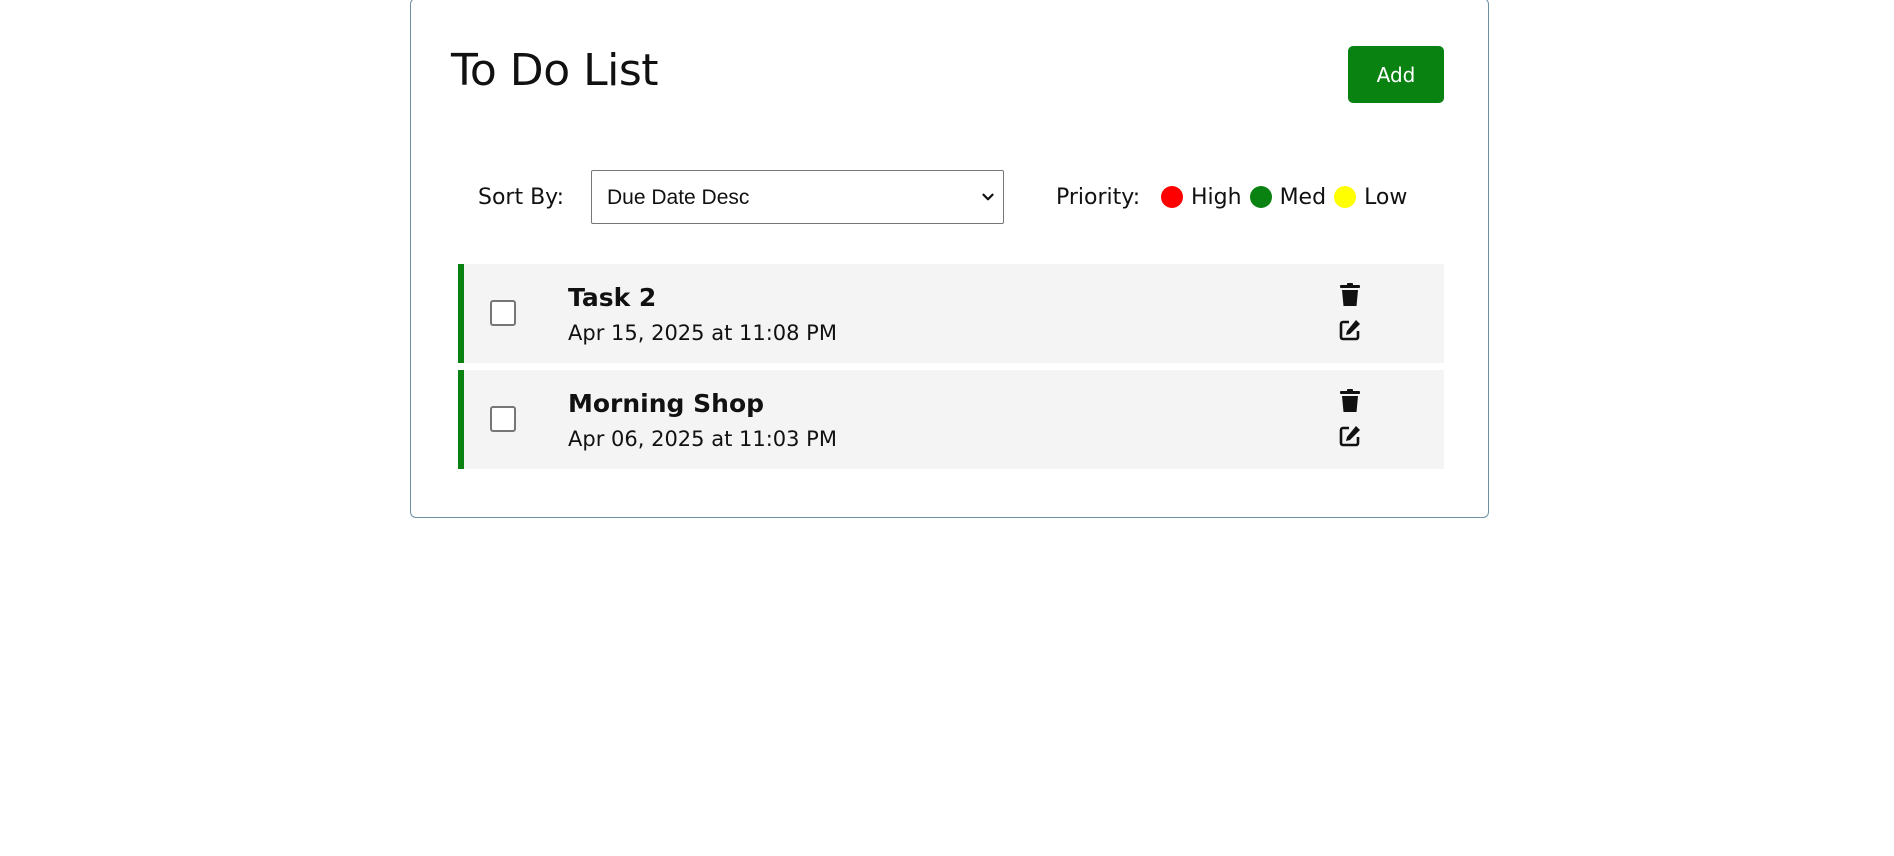 The image size is (1894, 856). Describe the element at coordinates (612, 297) in the screenshot. I see `task-title: Task 2` at that location.